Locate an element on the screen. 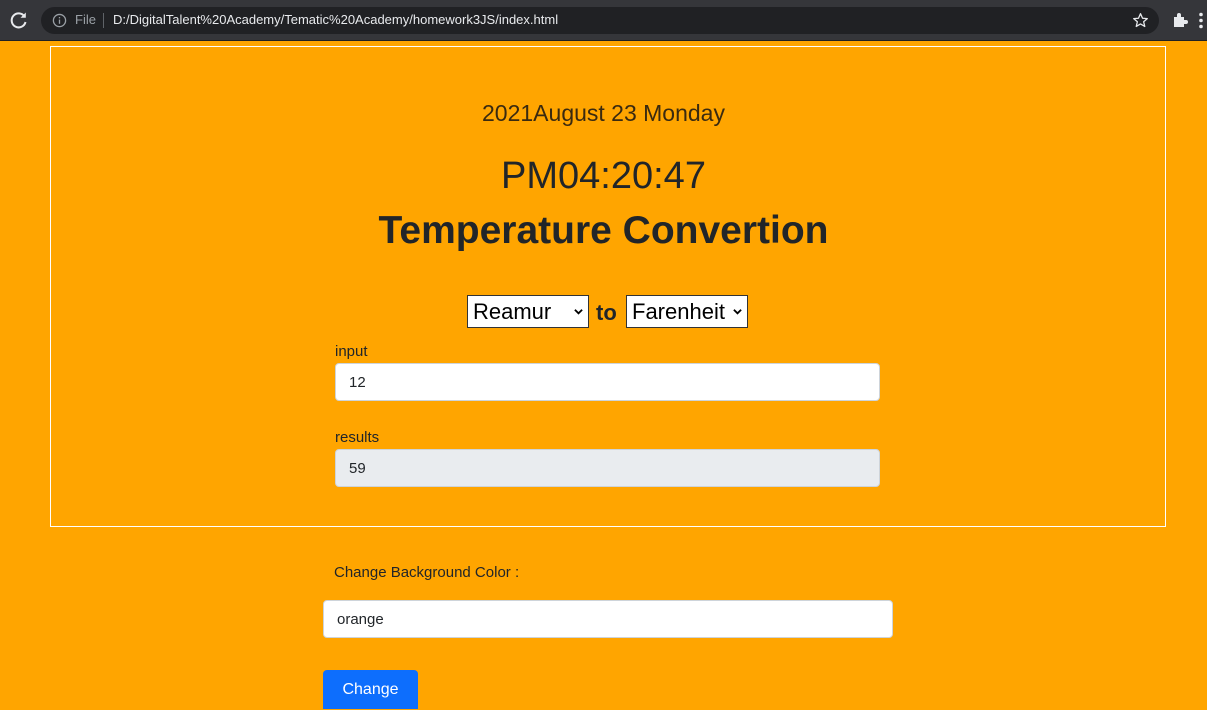  menu-icon is located at coordinates (1201, 20).